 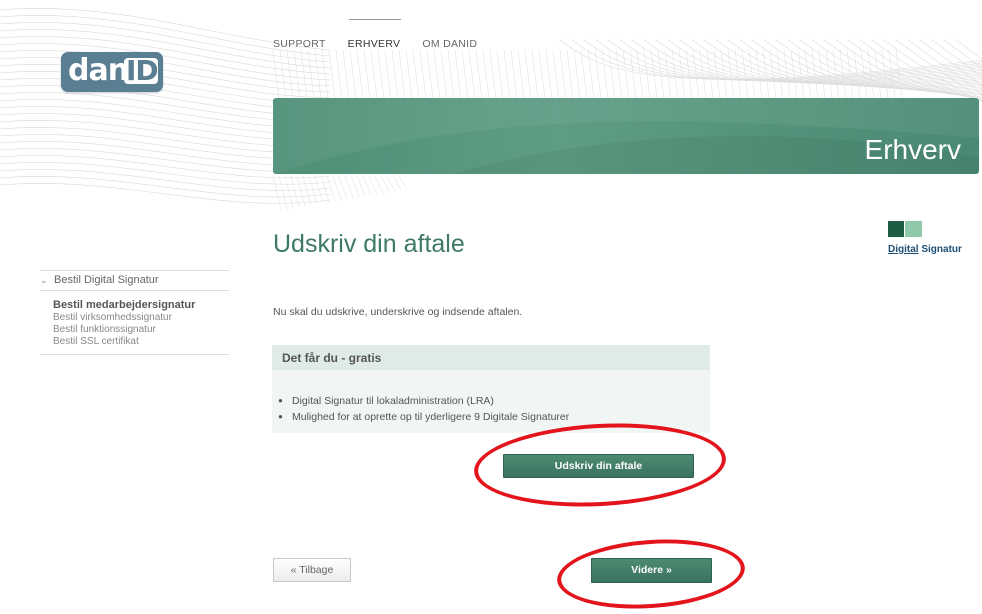 I want to click on ds-logo-square-dark, so click(x=896, y=229).